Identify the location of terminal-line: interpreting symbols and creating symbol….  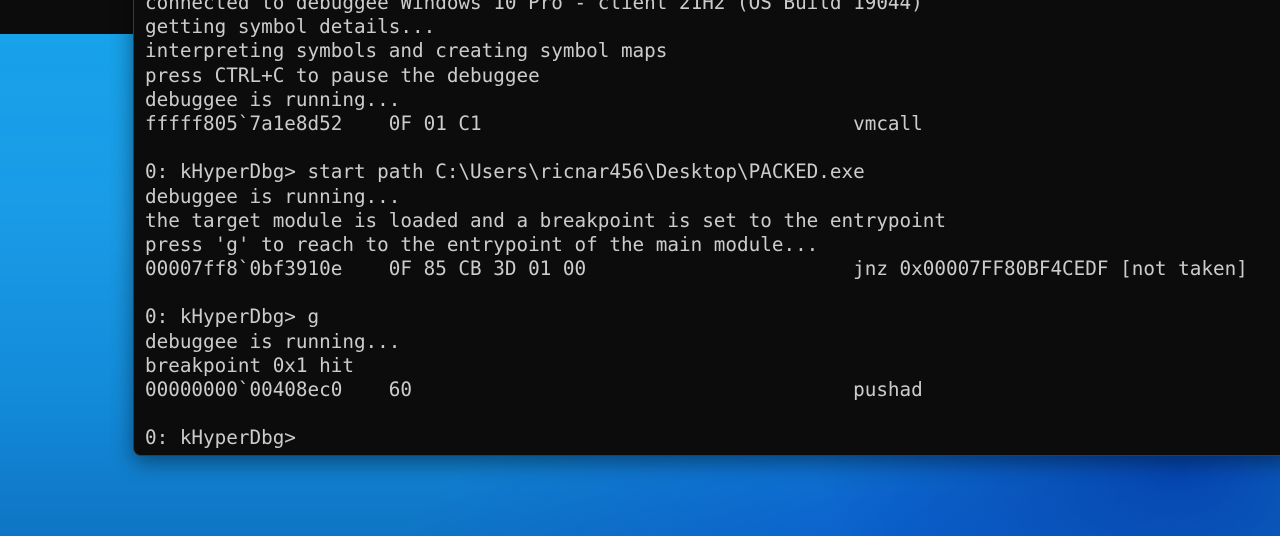
(406, 51).